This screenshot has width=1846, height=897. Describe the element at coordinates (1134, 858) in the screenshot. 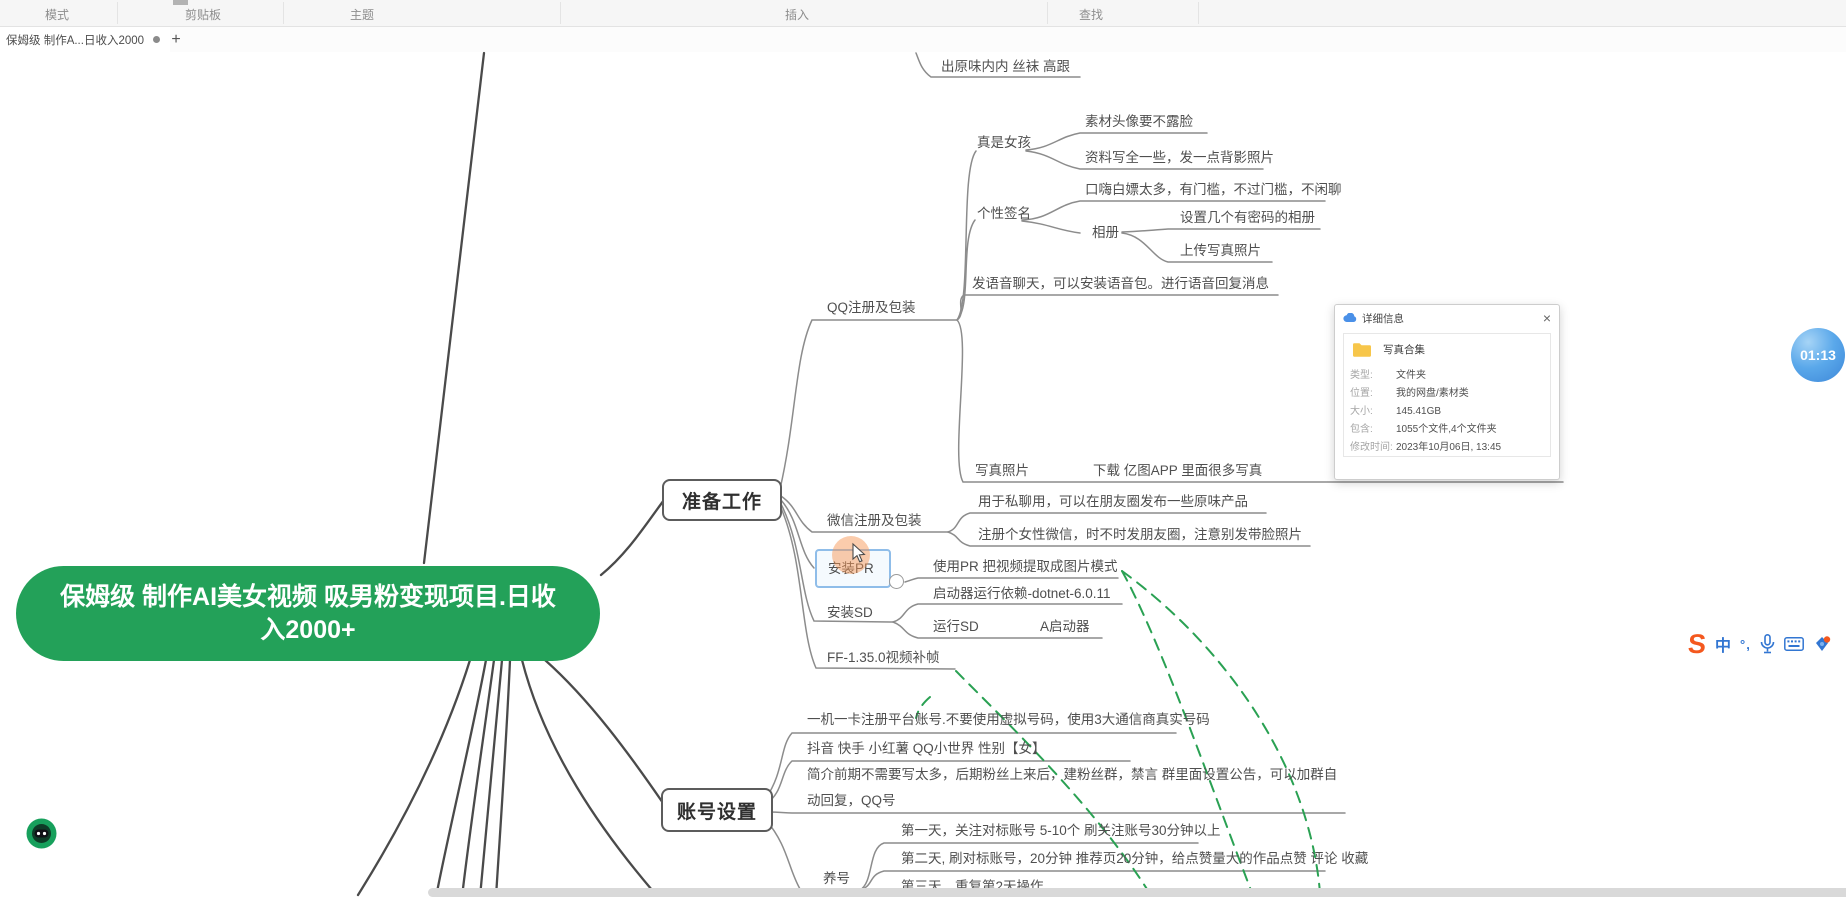

I see `node-day2: 第二天, 刷对标账号，20分钟 推荐页20分钟，给点赞量大的作品点赞 评论 收藏` at that location.